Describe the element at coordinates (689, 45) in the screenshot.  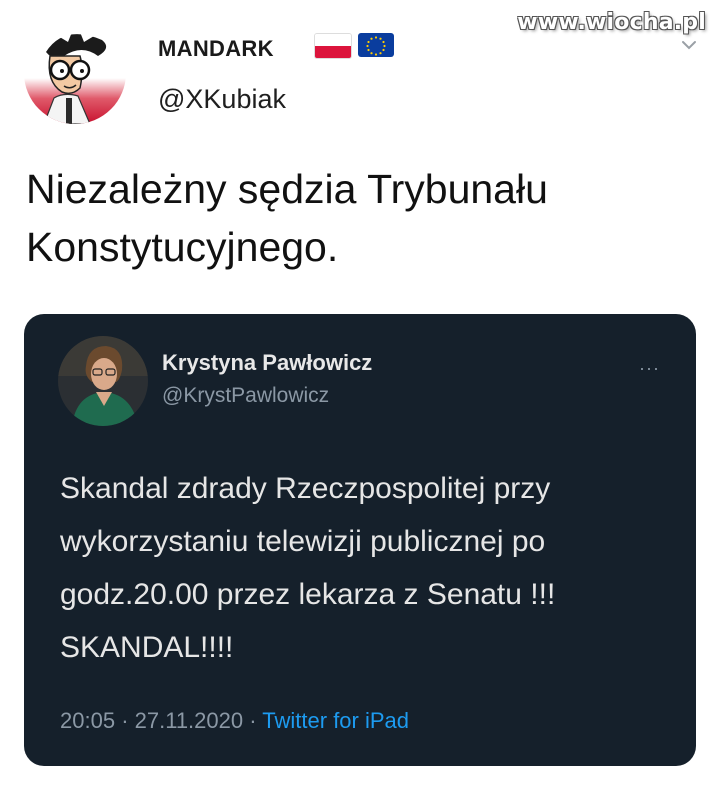
I see `chevron-down-icon` at that location.